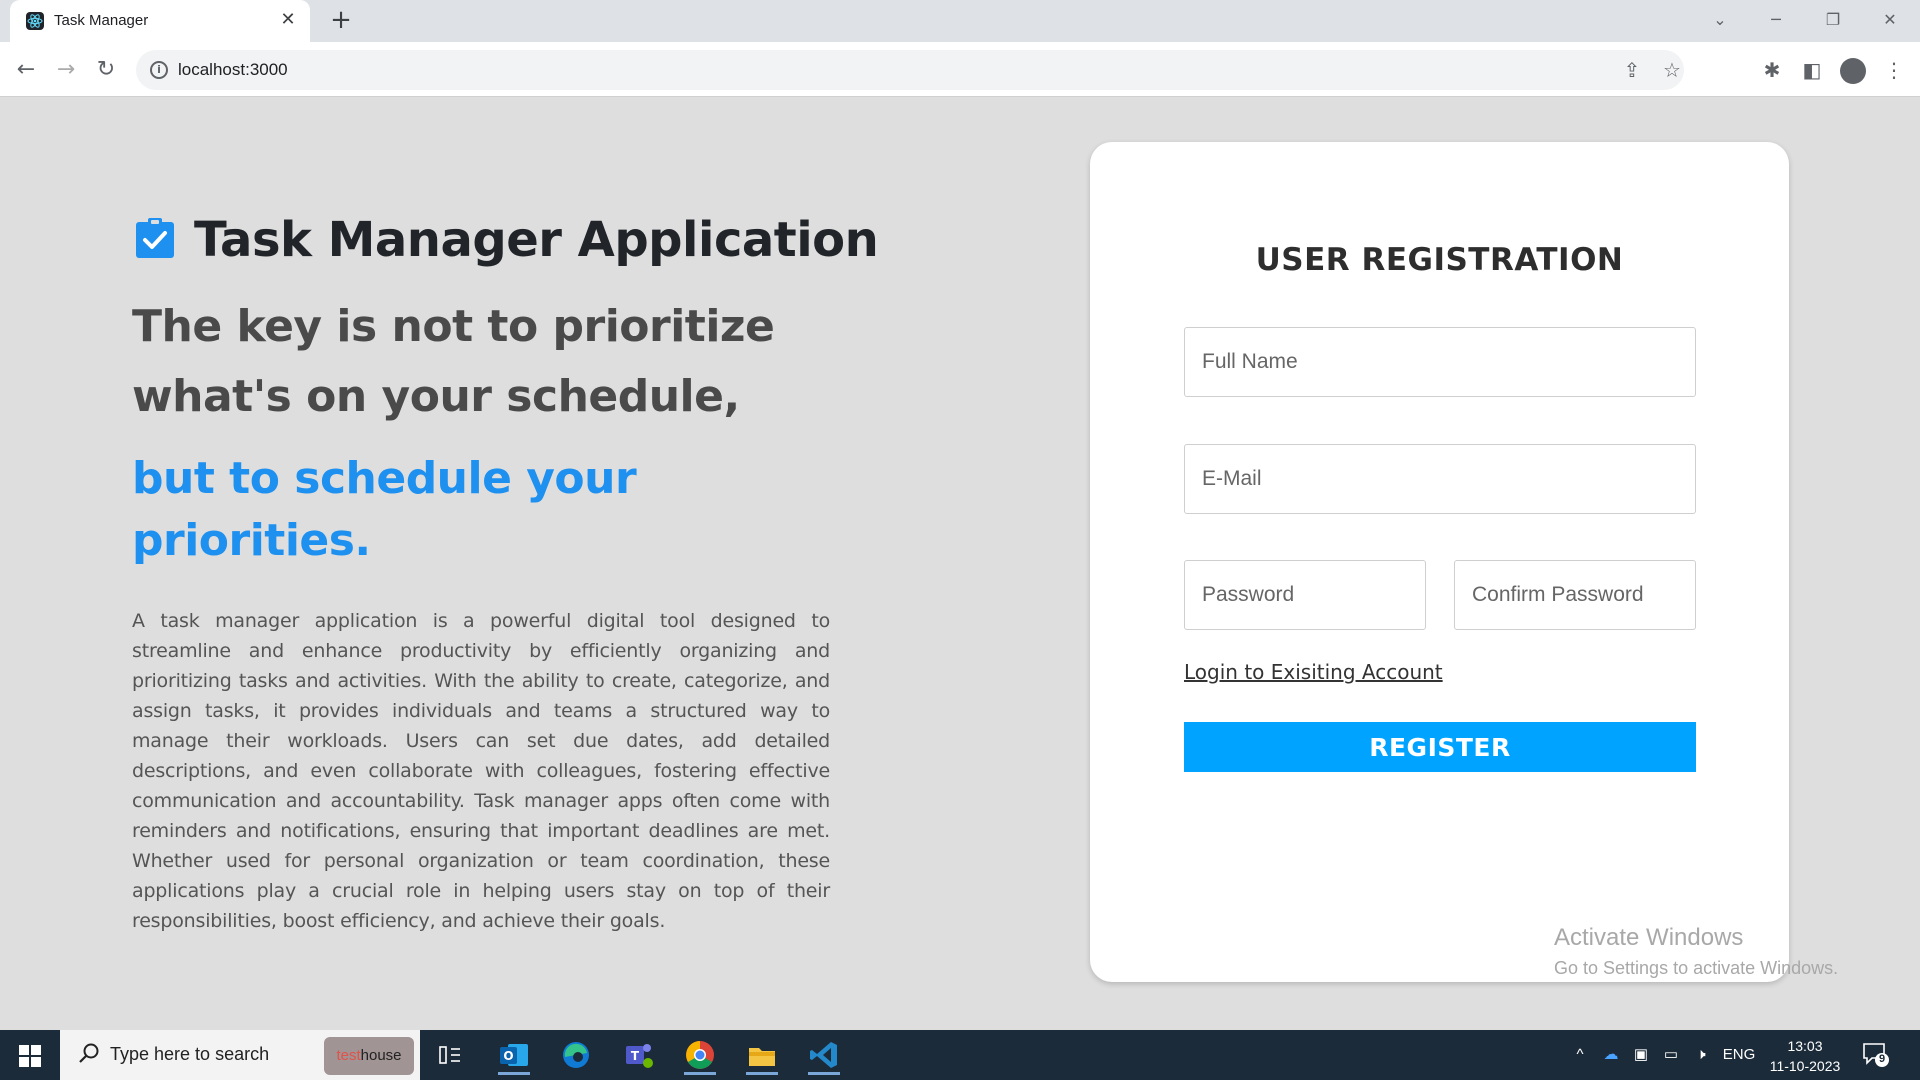 The image size is (1920, 1080). Describe the element at coordinates (341, 21) in the screenshot. I see `new-tab-plus-icon: +` at that location.